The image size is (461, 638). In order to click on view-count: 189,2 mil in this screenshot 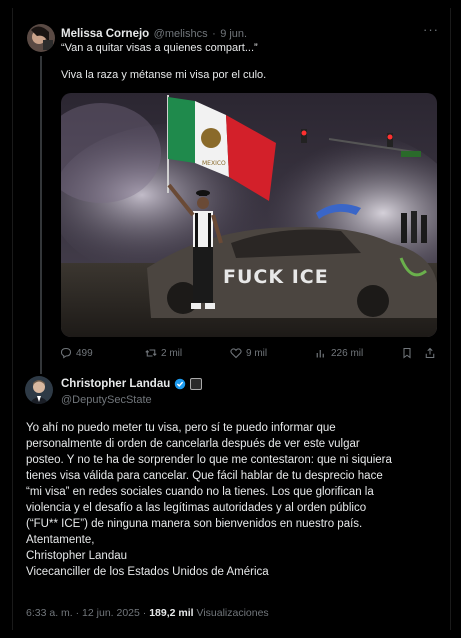, I will do `click(171, 613)`.